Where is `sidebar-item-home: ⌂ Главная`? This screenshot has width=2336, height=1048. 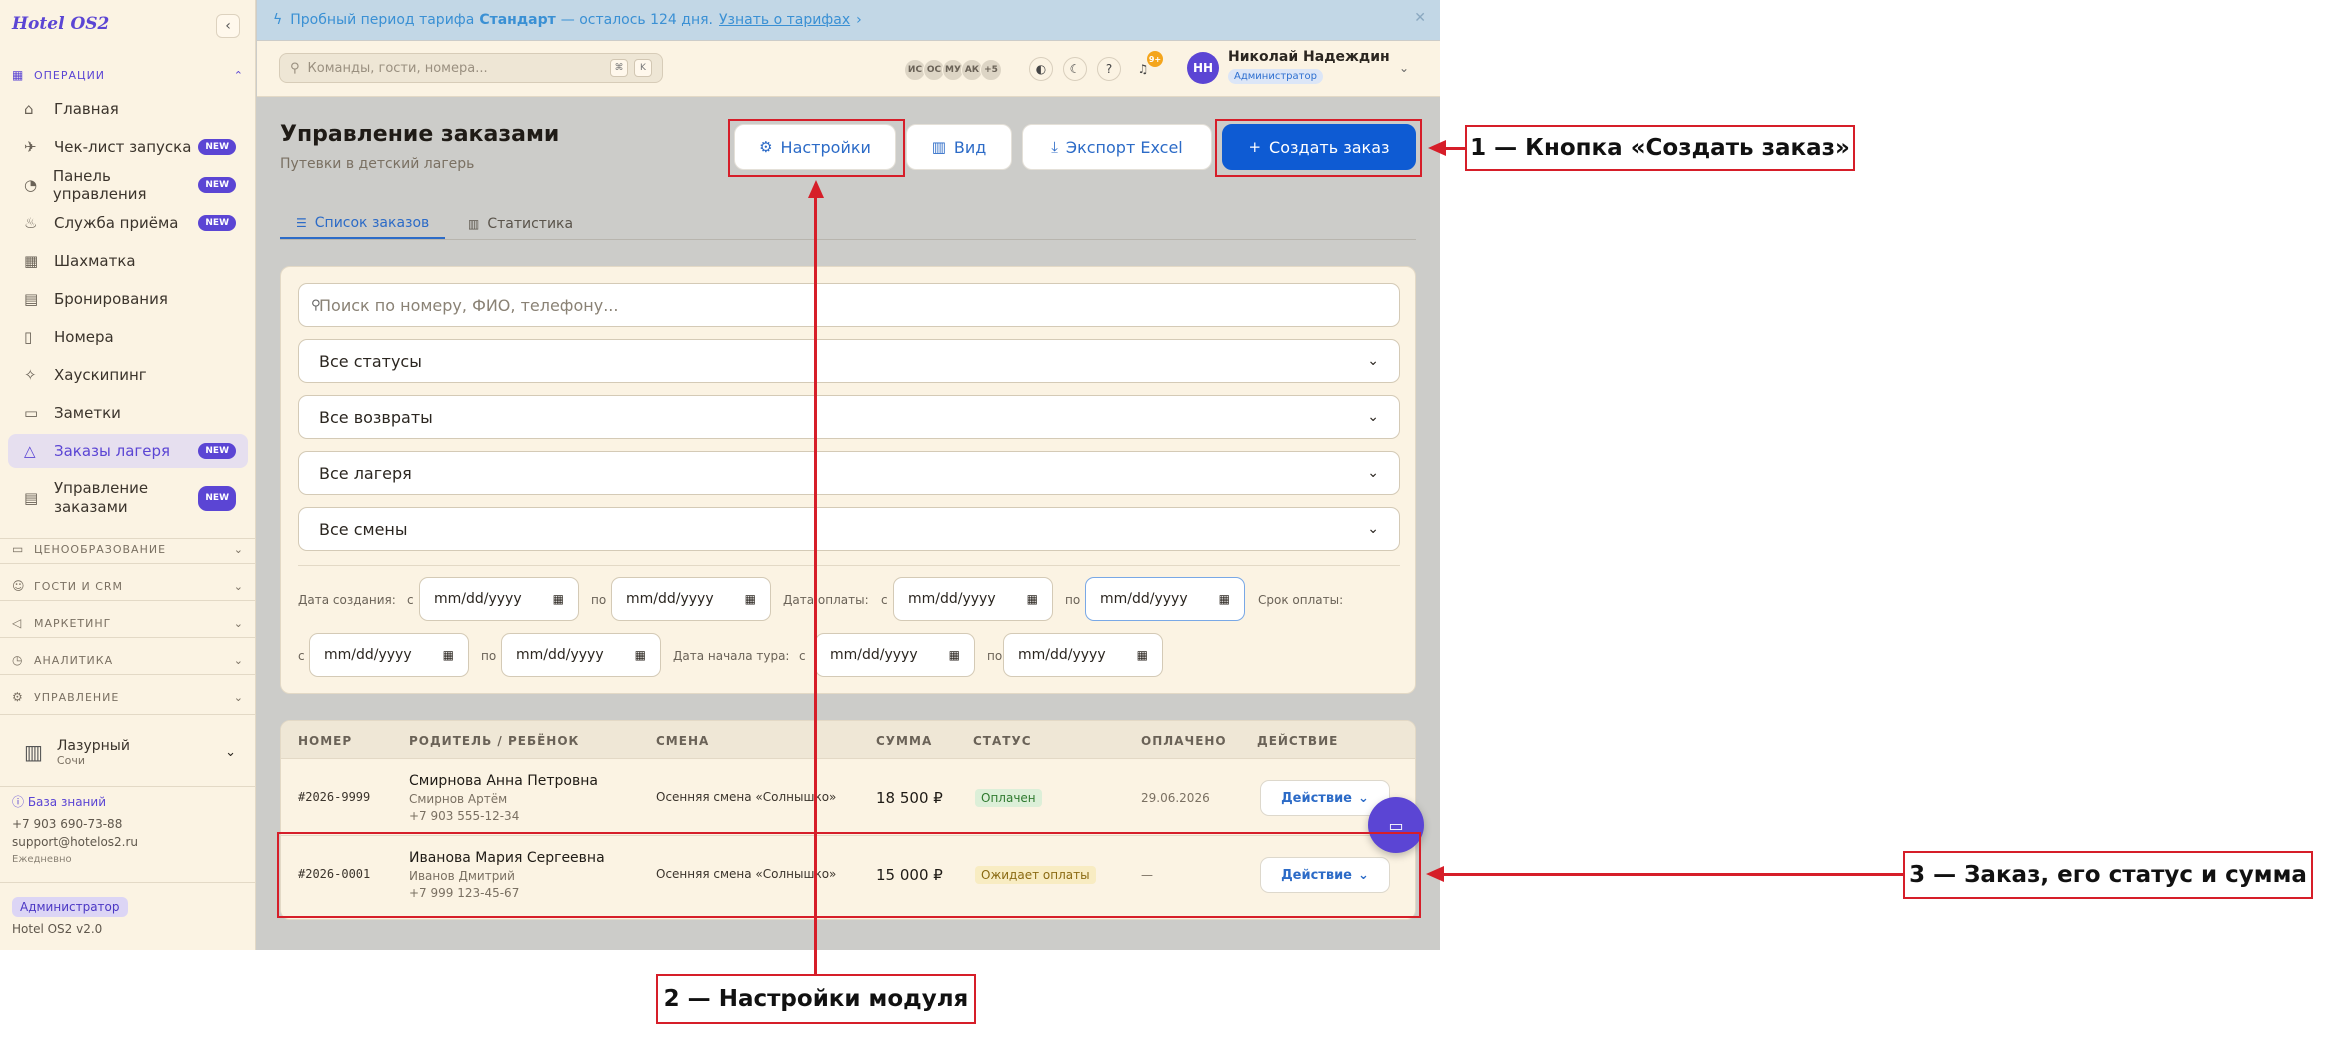 sidebar-item-home: ⌂ Главная is located at coordinates (128, 109).